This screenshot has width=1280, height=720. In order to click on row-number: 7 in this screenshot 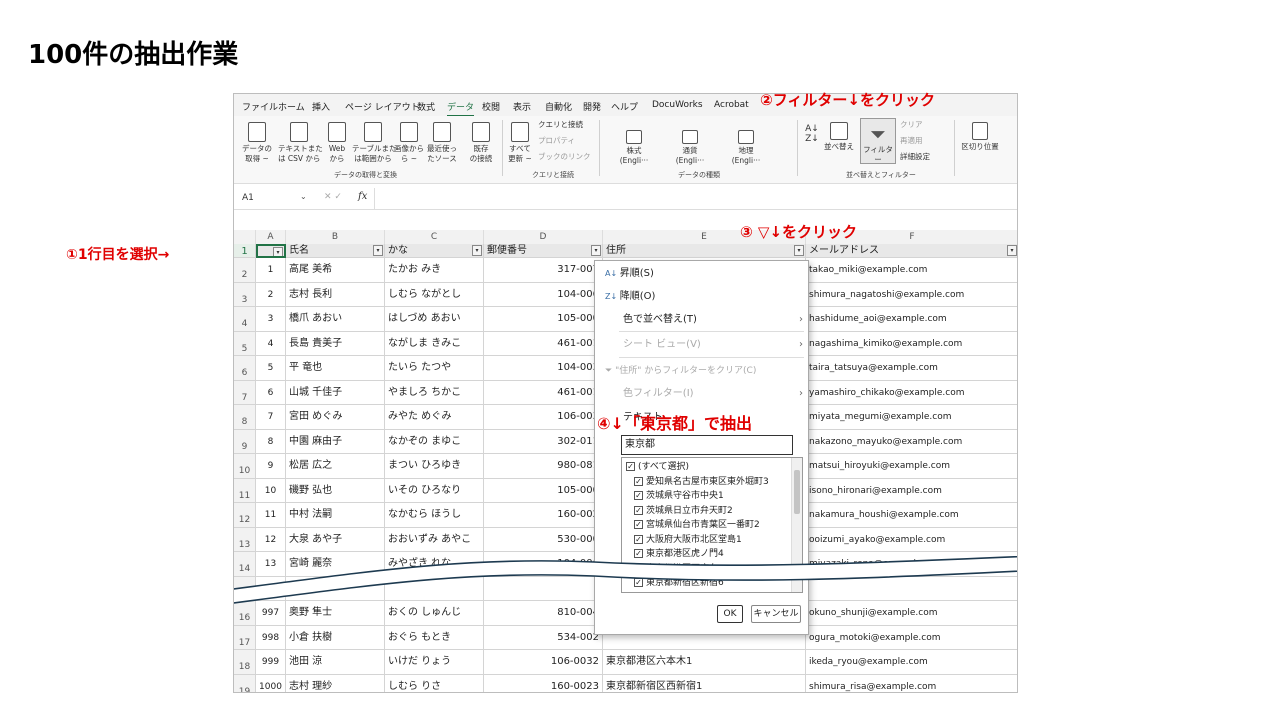, I will do `click(245, 392)`.